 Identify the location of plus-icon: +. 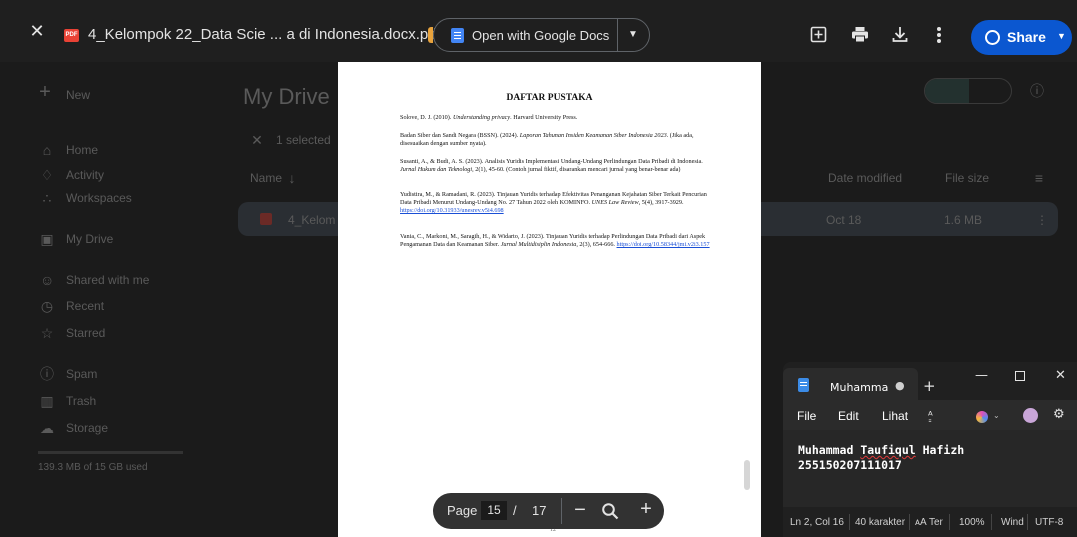
(45, 92).